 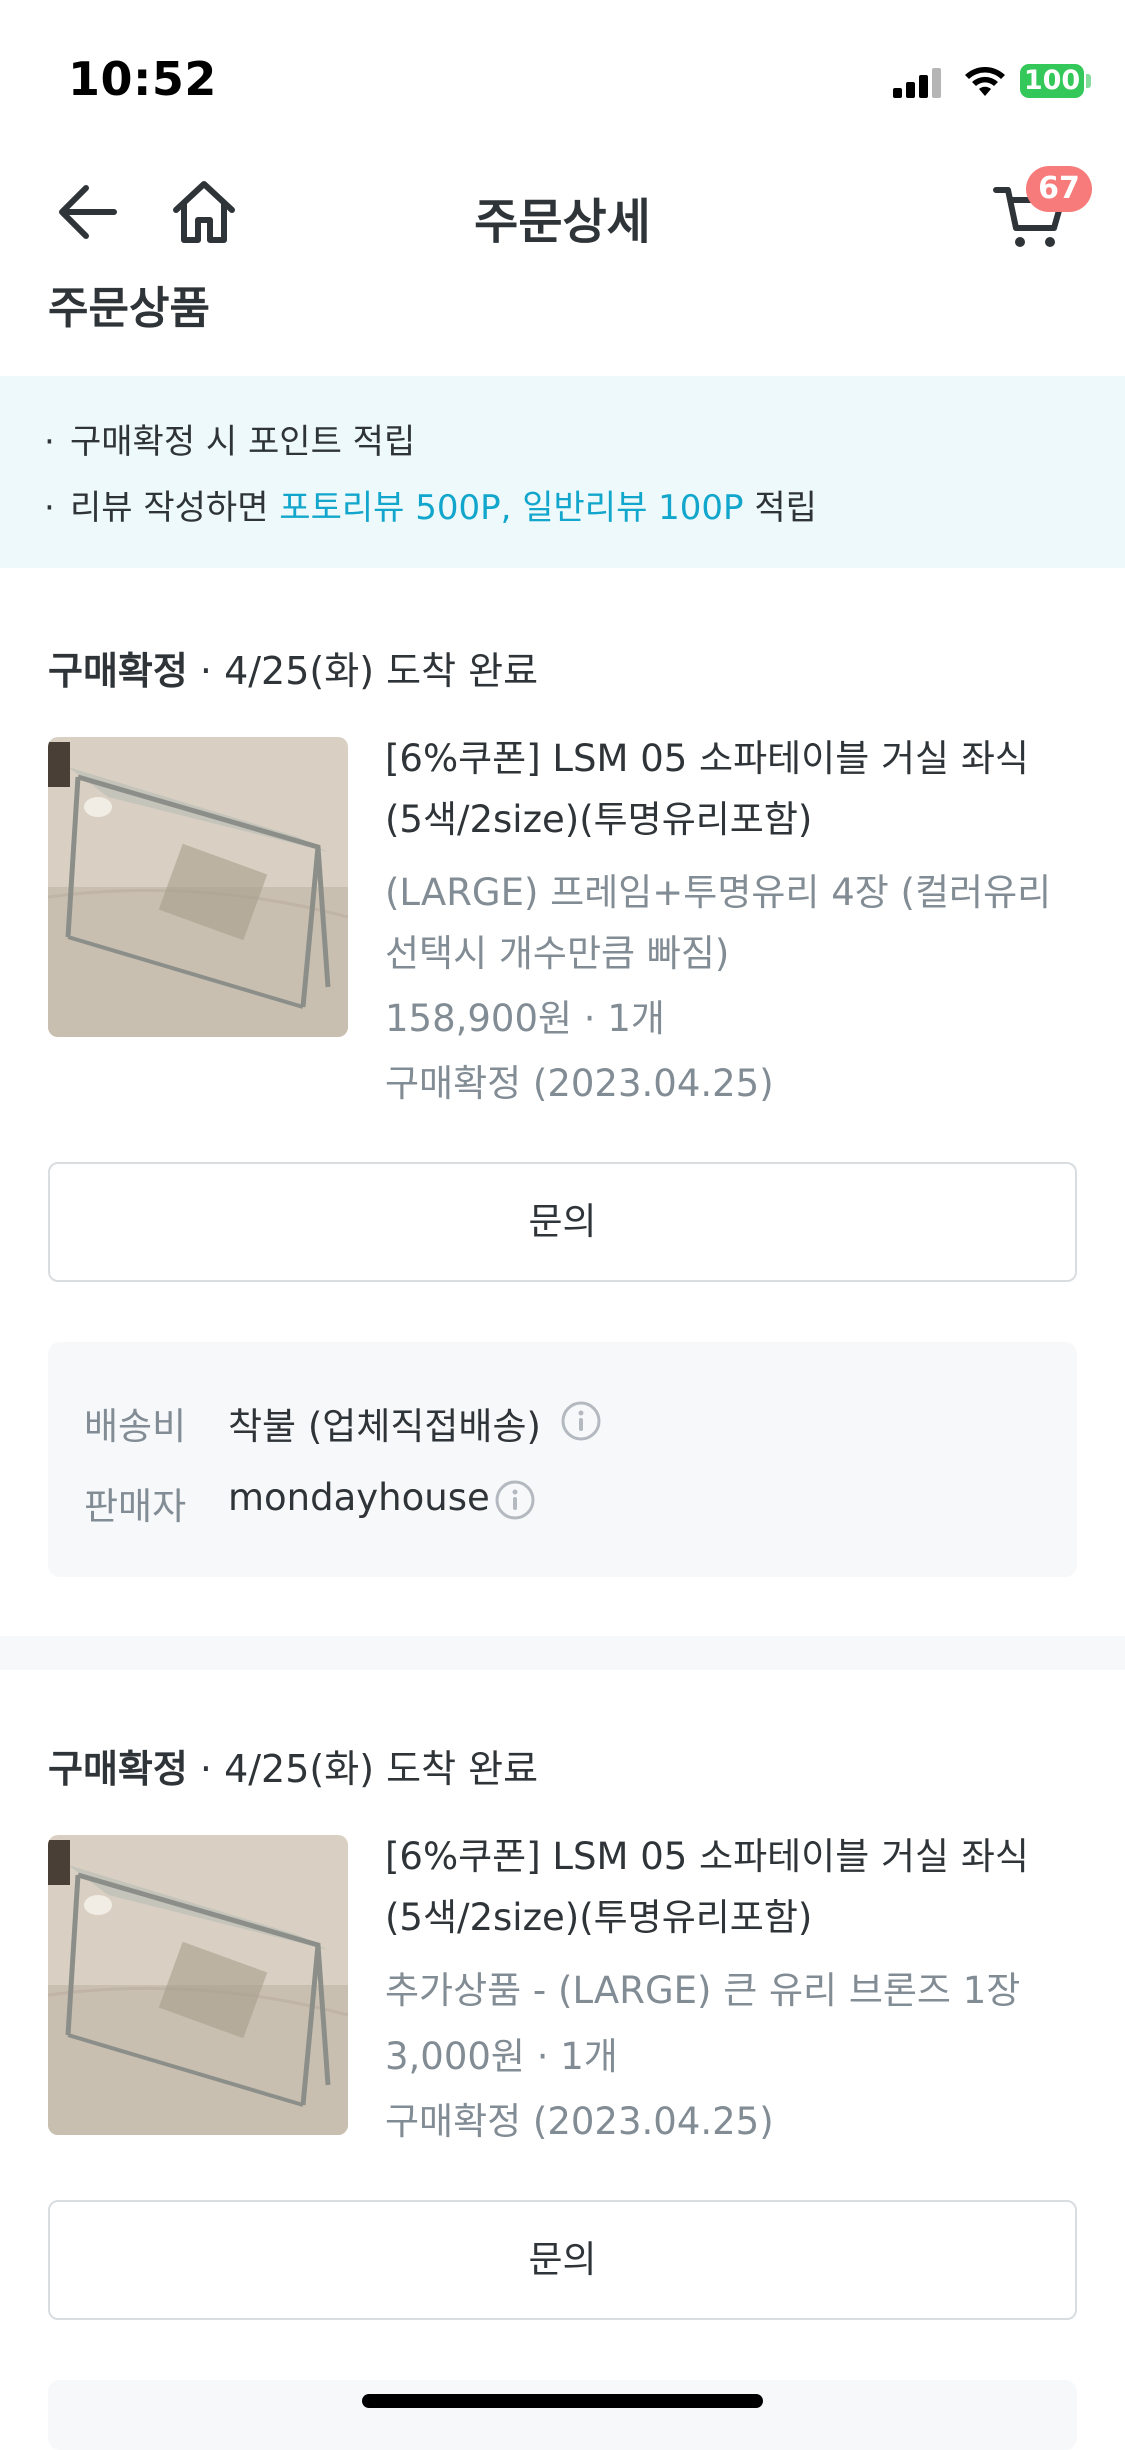 What do you see at coordinates (562, 2401) in the screenshot?
I see `home-indicator` at bounding box center [562, 2401].